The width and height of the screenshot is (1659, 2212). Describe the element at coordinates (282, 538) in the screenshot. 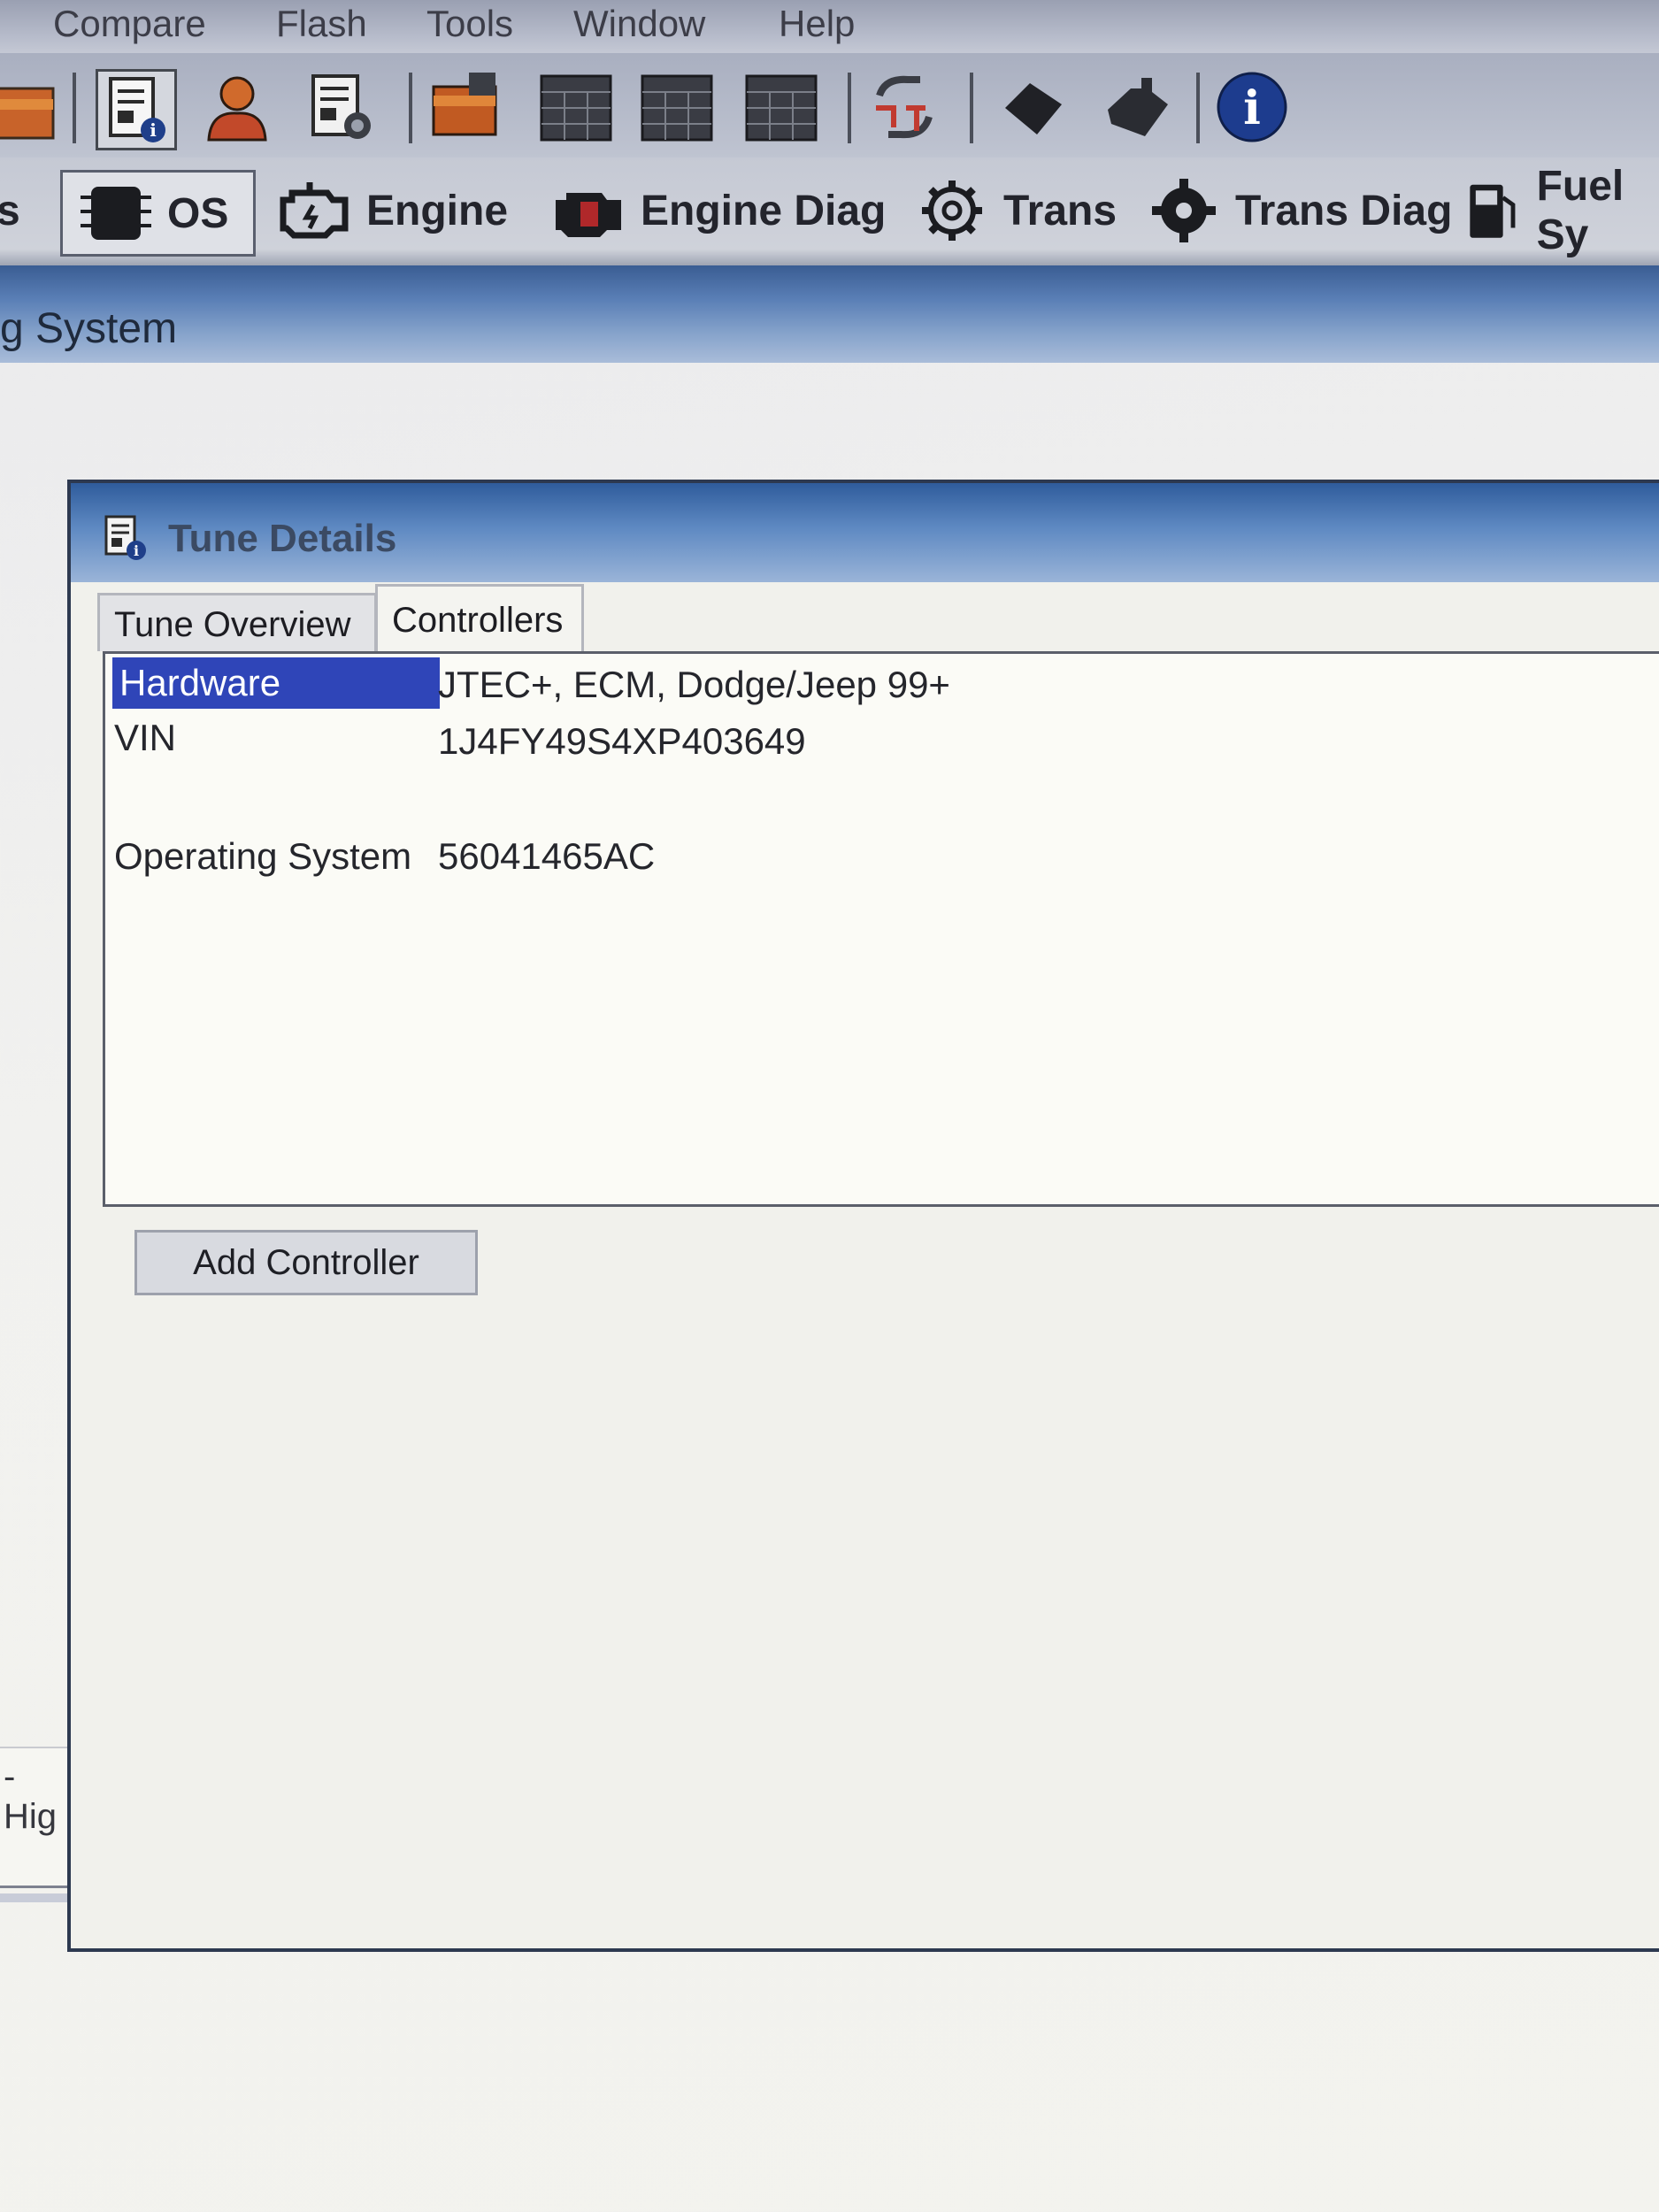

I see `dialog-title: Tune Details` at that location.